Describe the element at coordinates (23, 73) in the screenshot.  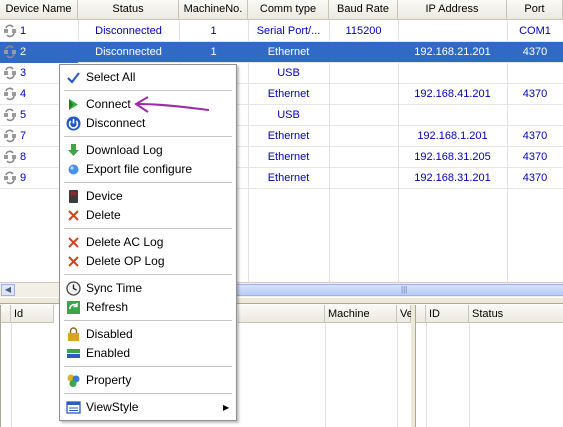
I see `device-name-text: 3` at that location.